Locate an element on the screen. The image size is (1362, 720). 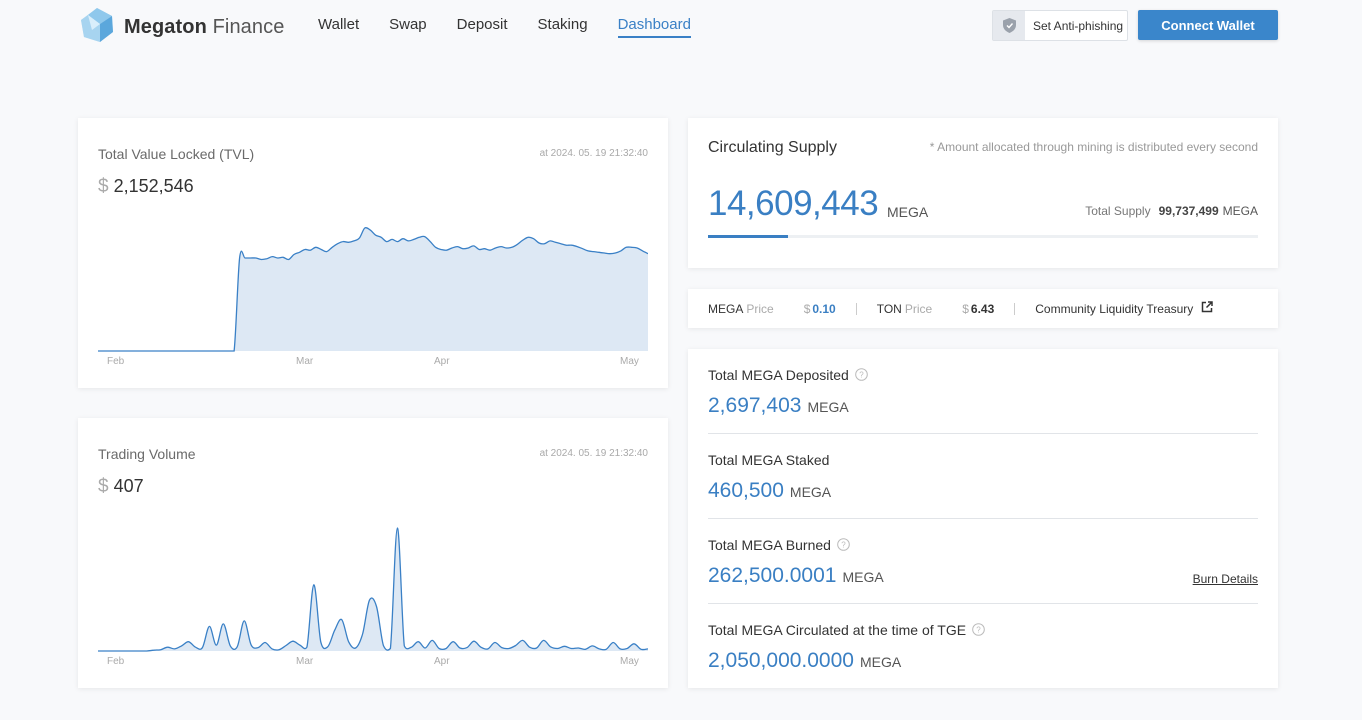
volume-x-tick: Apr is located at coordinates (442, 661).